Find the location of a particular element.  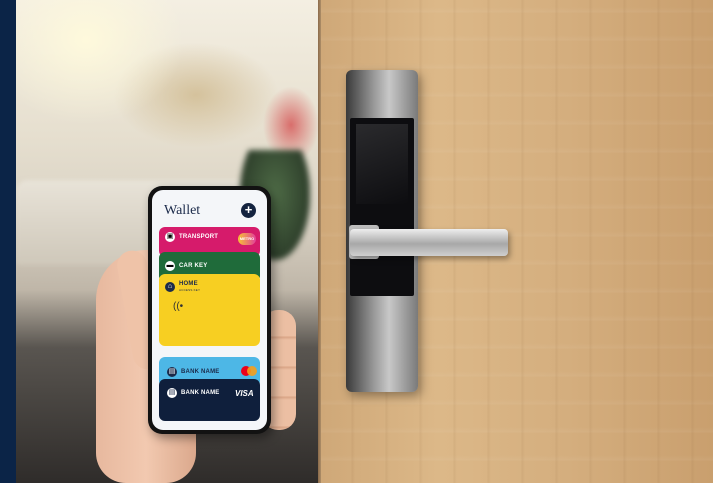

wallet-card-home: ⌂ HOME ACCESS KEY ((• is located at coordinates (209, 310).